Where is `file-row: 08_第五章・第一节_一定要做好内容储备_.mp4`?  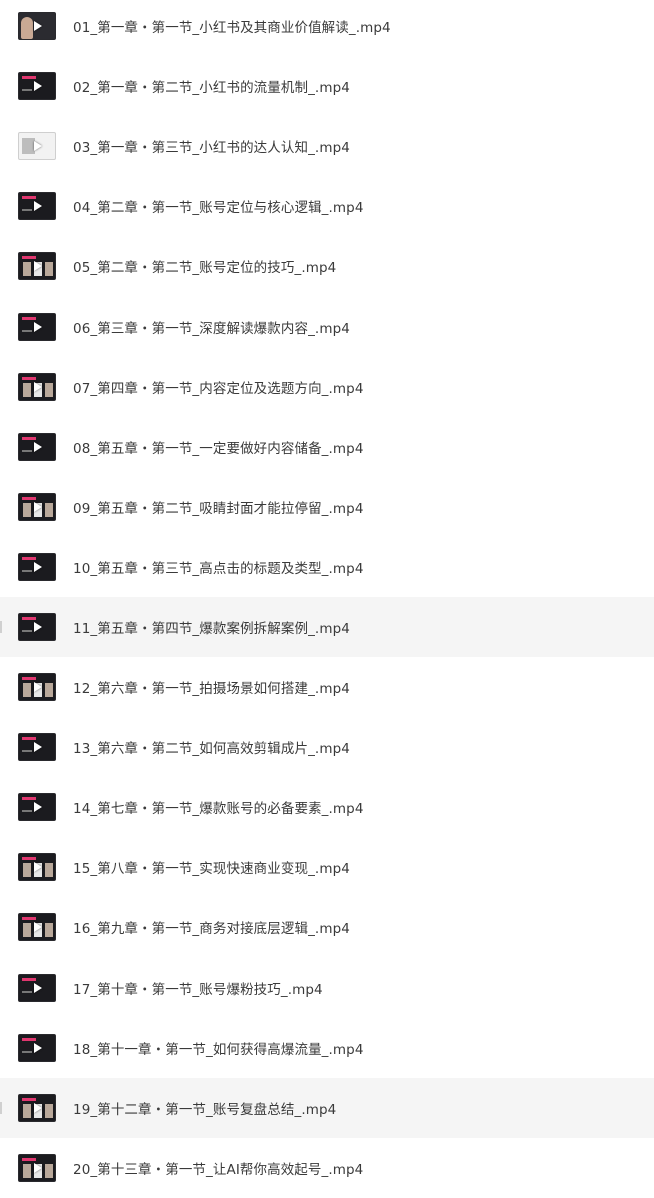
file-row: 08_第五章・第一节_一定要做好内容储备_.mp4 is located at coordinates (327, 447).